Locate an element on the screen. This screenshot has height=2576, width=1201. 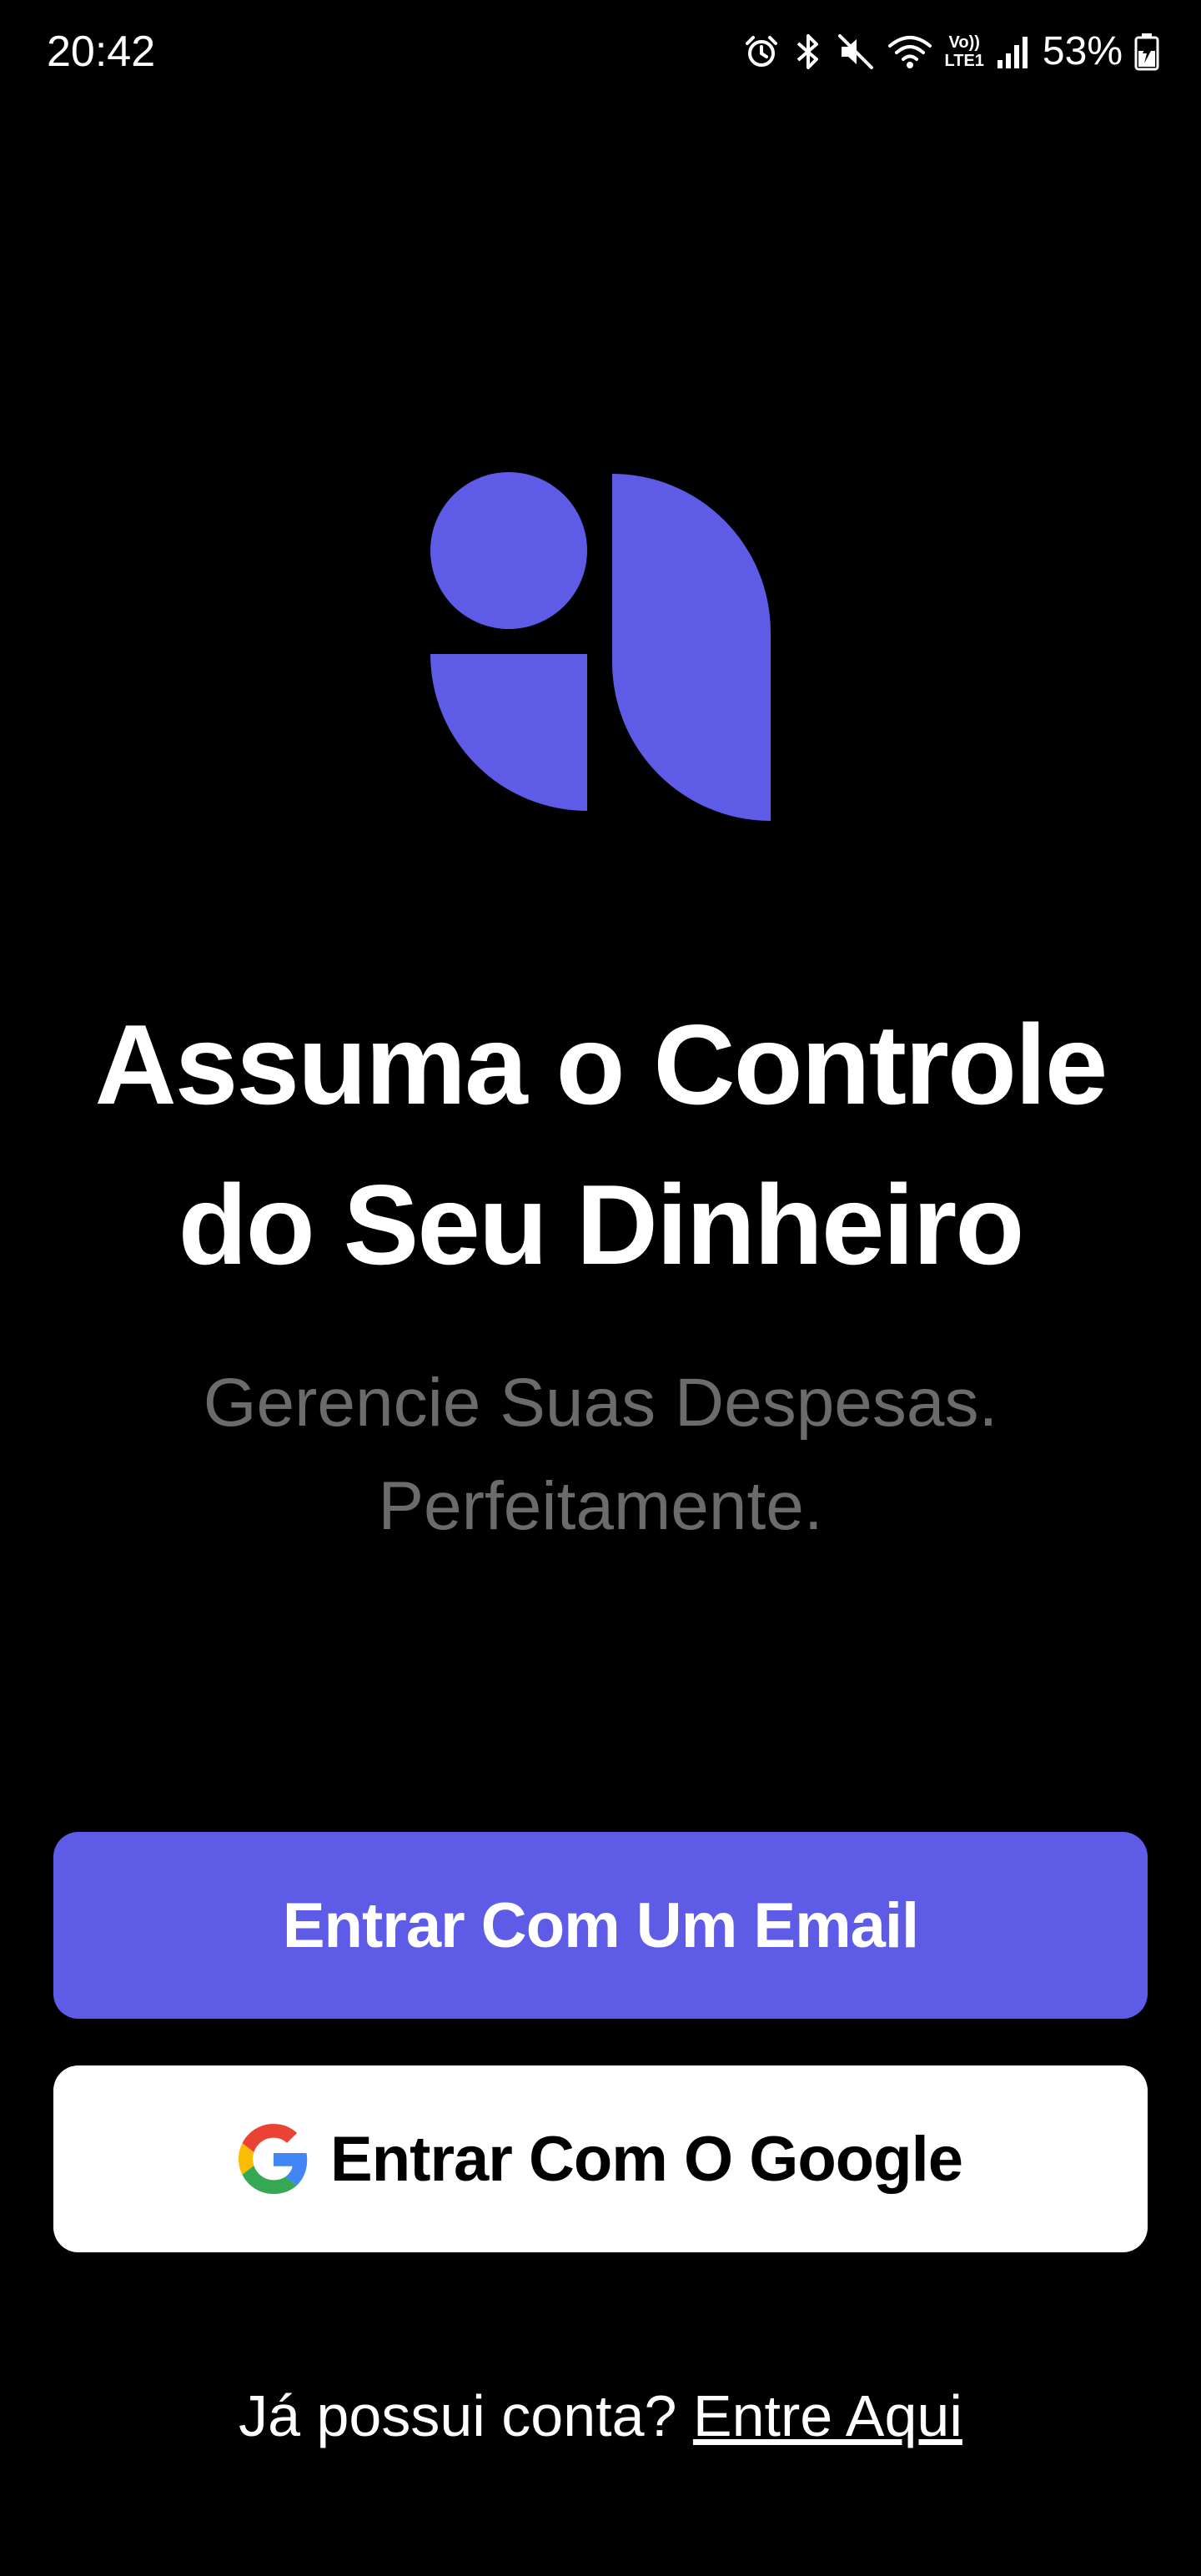
email-login-button: Entrar Com Um Email is located at coordinates (601, 1925).